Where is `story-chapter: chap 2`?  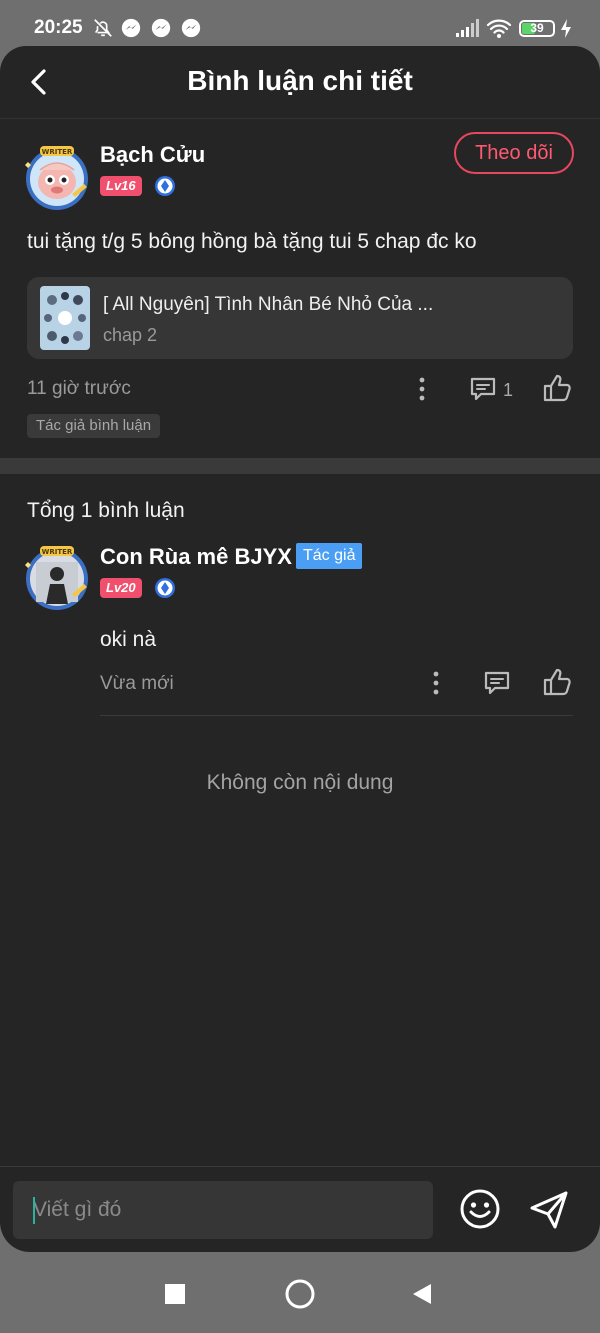 story-chapter: chap 2 is located at coordinates (130, 335).